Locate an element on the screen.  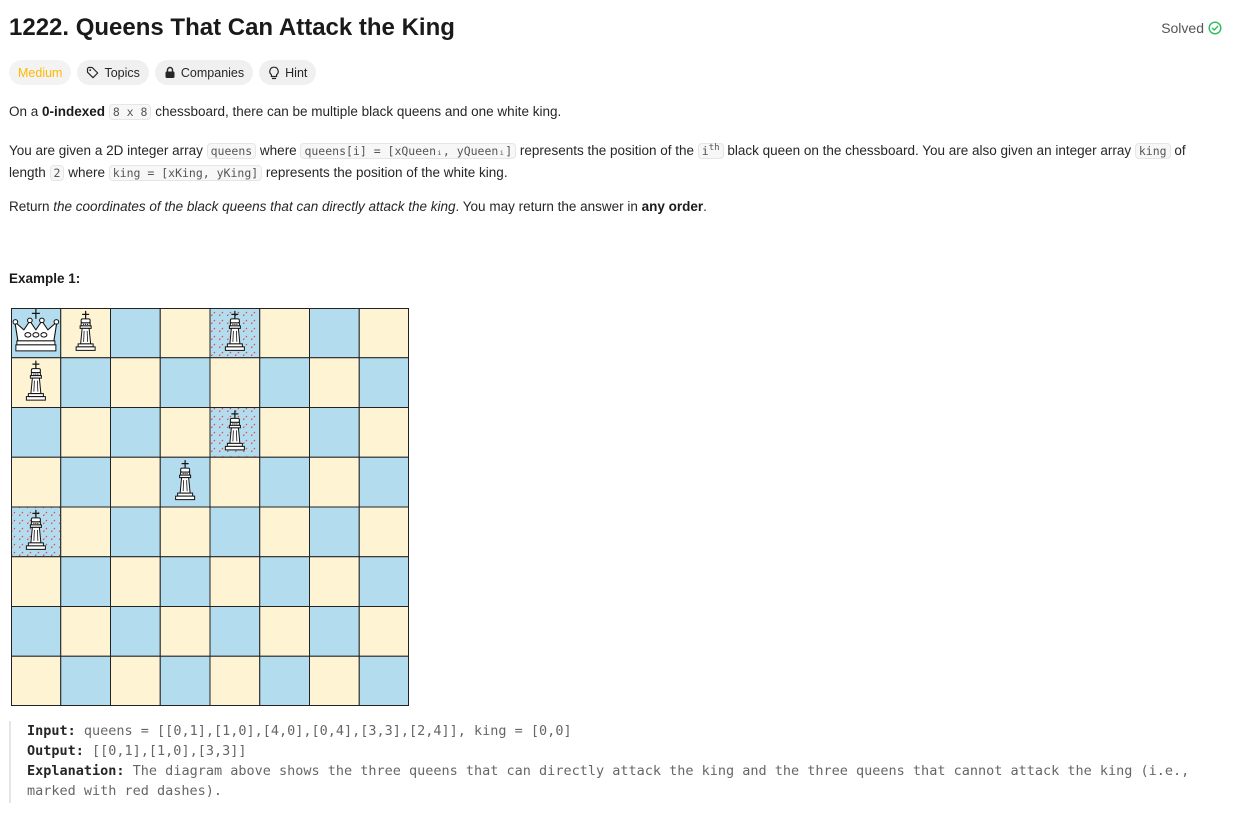
inline-code: 2 is located at coordinates (57, 172).